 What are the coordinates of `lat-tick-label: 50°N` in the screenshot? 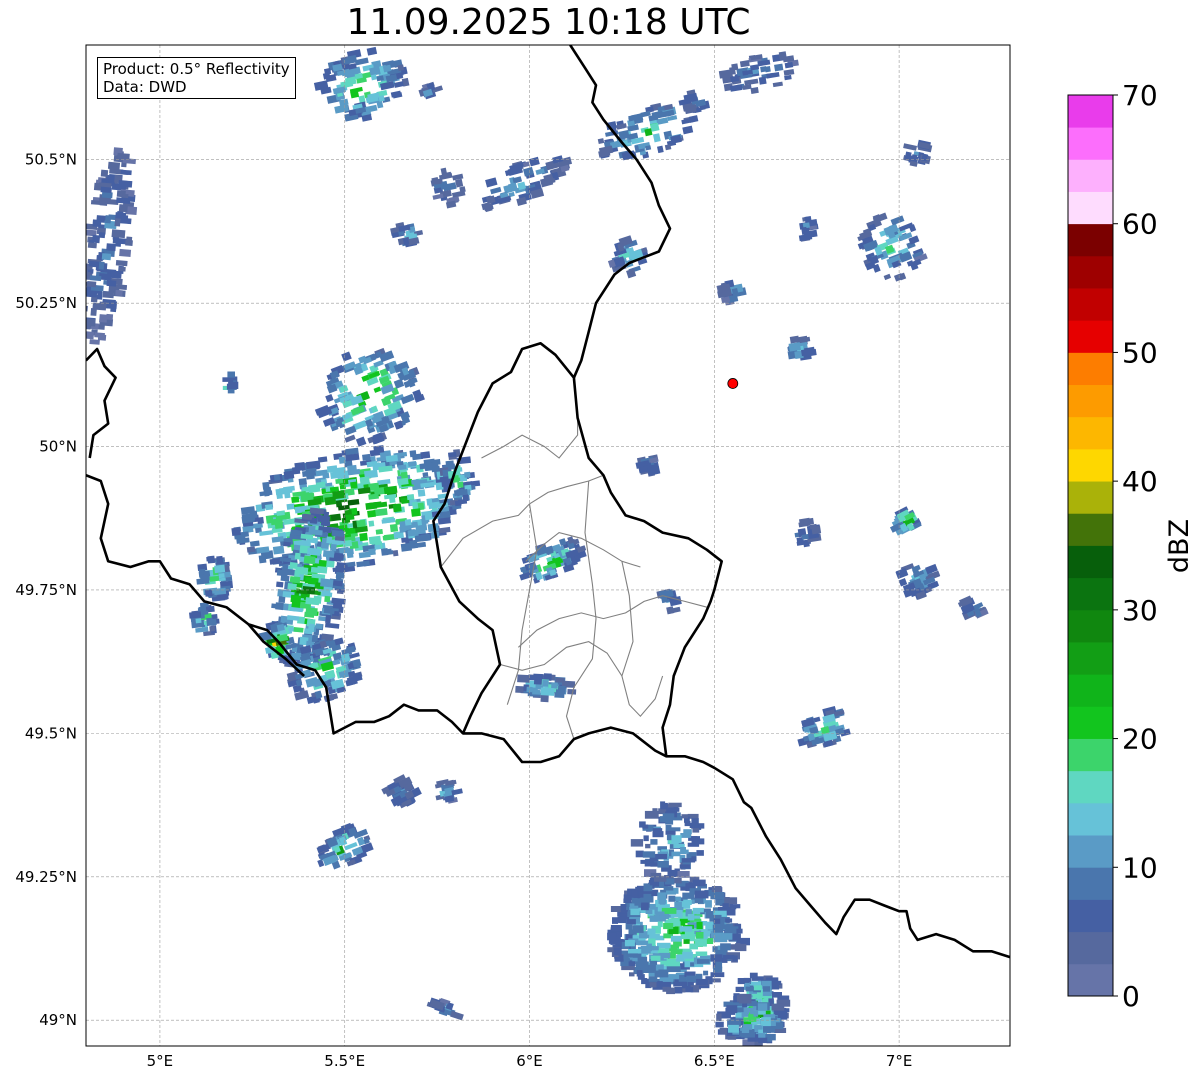 It's located at (58, 447).